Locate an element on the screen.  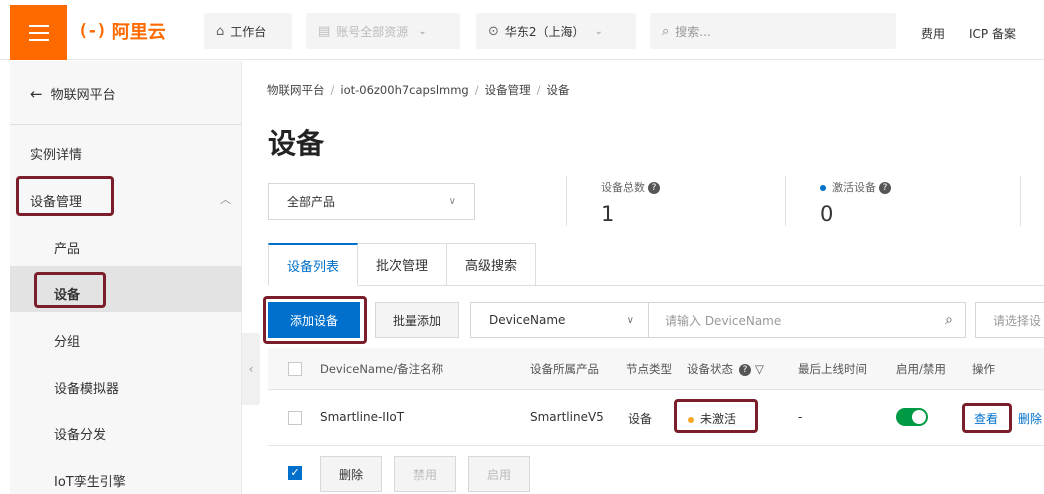
region-dropdown: ⊙ 华东2（上海） ⌄ is located at coordinates (556, 31).